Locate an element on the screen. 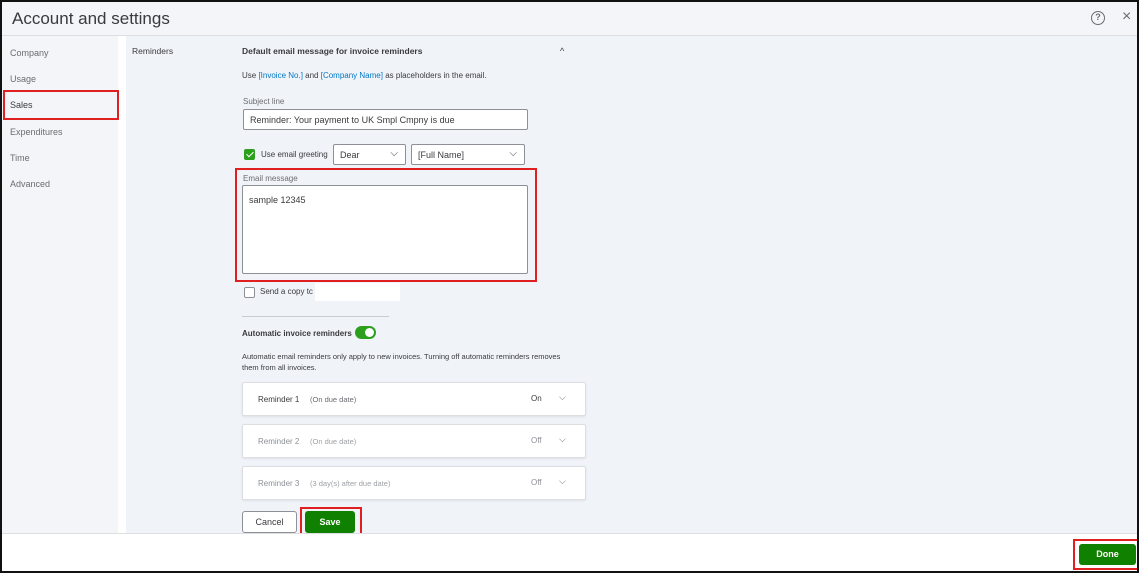 The image size is (1139, 573). redacted-email-field is located at coordinates (357, 292).